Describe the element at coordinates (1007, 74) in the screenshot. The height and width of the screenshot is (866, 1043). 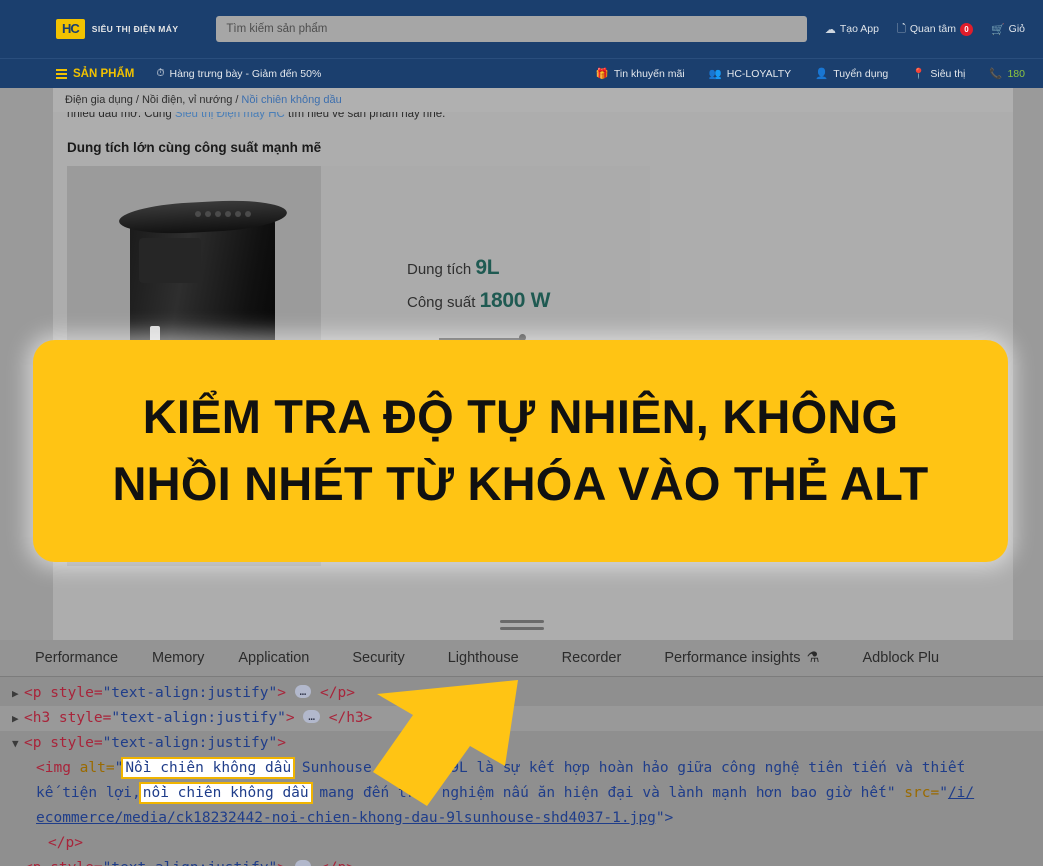
I see `hotline: 📞 180` at that location.